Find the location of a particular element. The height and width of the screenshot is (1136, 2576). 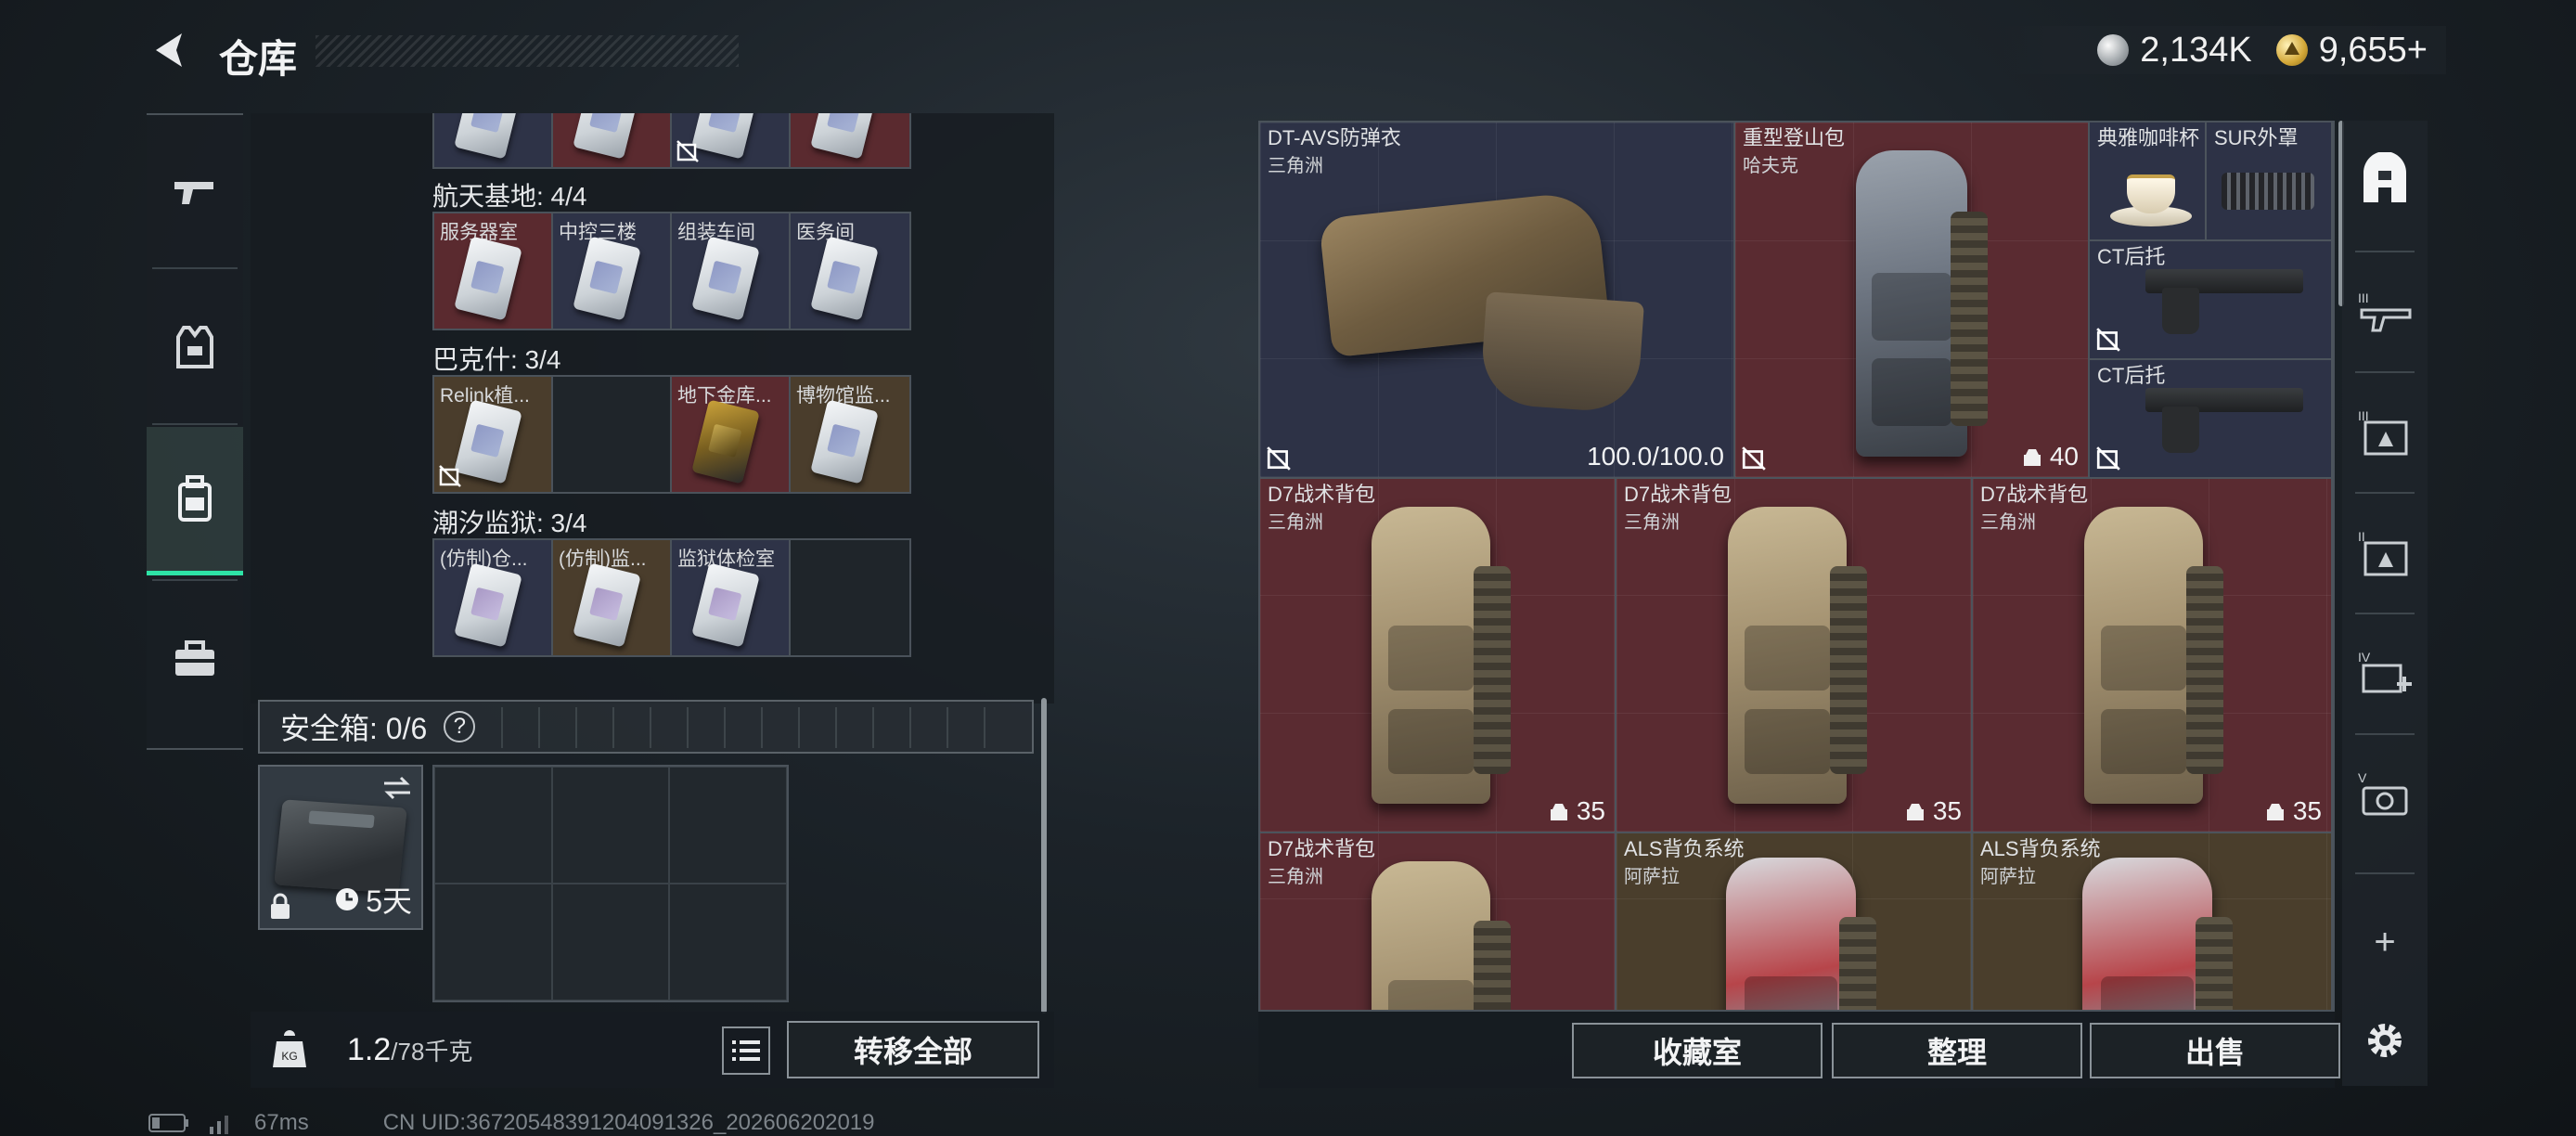

inventory-item-cover: SUR外罩 is located at coordinates (2270, 182).